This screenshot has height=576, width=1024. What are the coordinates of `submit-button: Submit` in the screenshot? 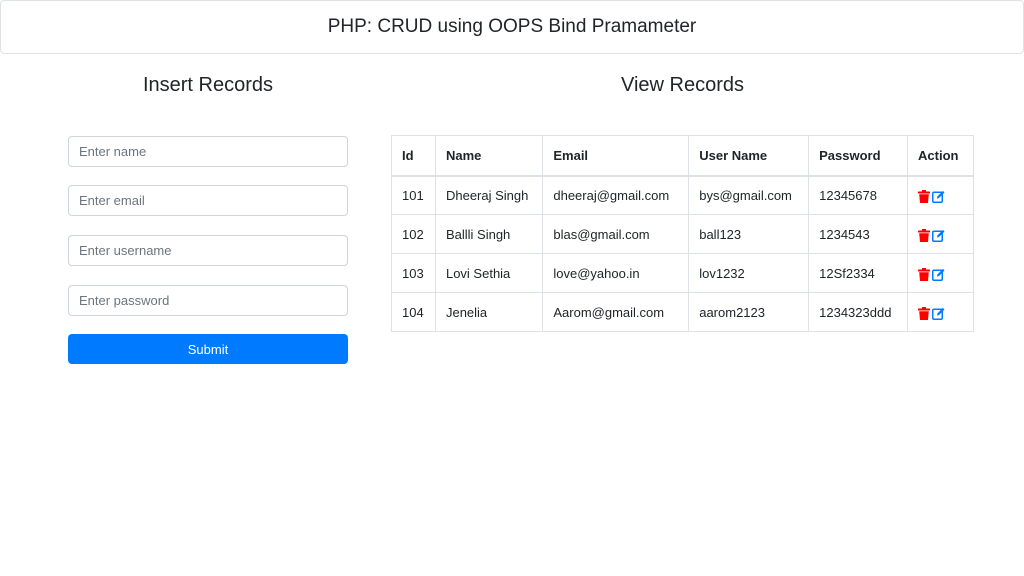 It's located at (208, 349).